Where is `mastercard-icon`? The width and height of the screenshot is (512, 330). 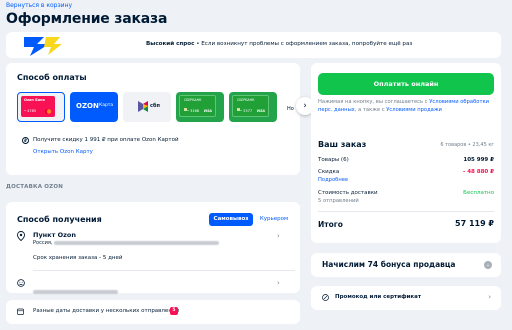
mastercard-icon is located at coordinates (48, 111).